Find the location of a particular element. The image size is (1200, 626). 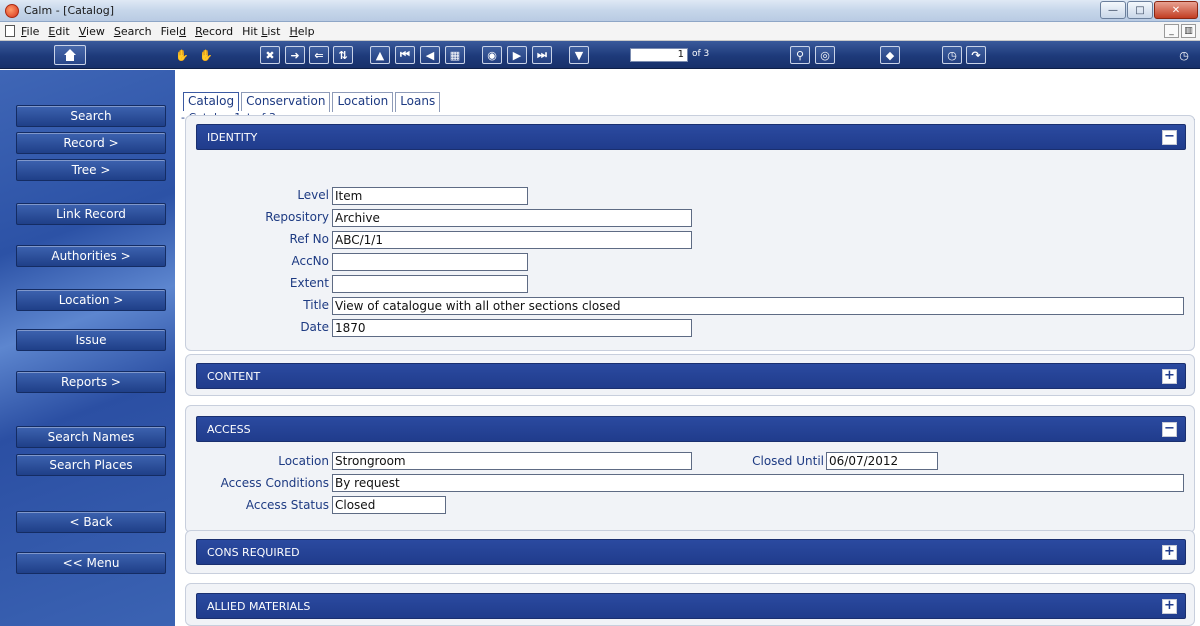

home-button is located at coordinates (70, 55).